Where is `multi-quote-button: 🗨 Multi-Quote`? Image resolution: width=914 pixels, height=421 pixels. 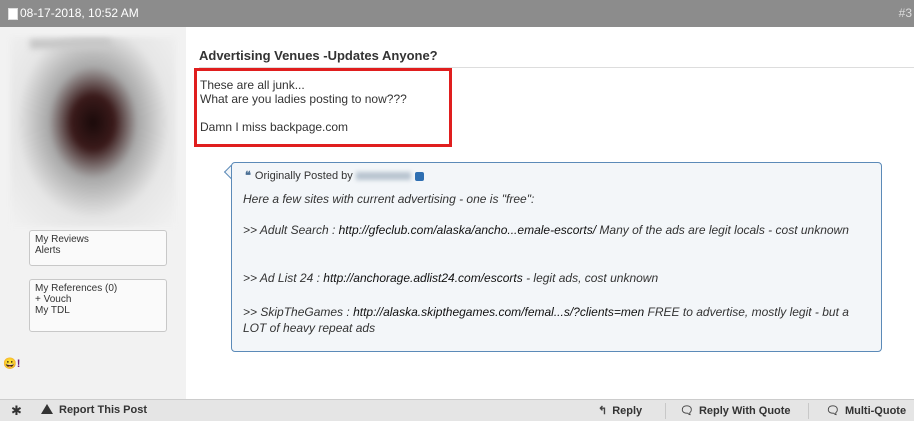 multi-quote-button: 🗨 Multi-Quote is located at coordinates (866, 410).